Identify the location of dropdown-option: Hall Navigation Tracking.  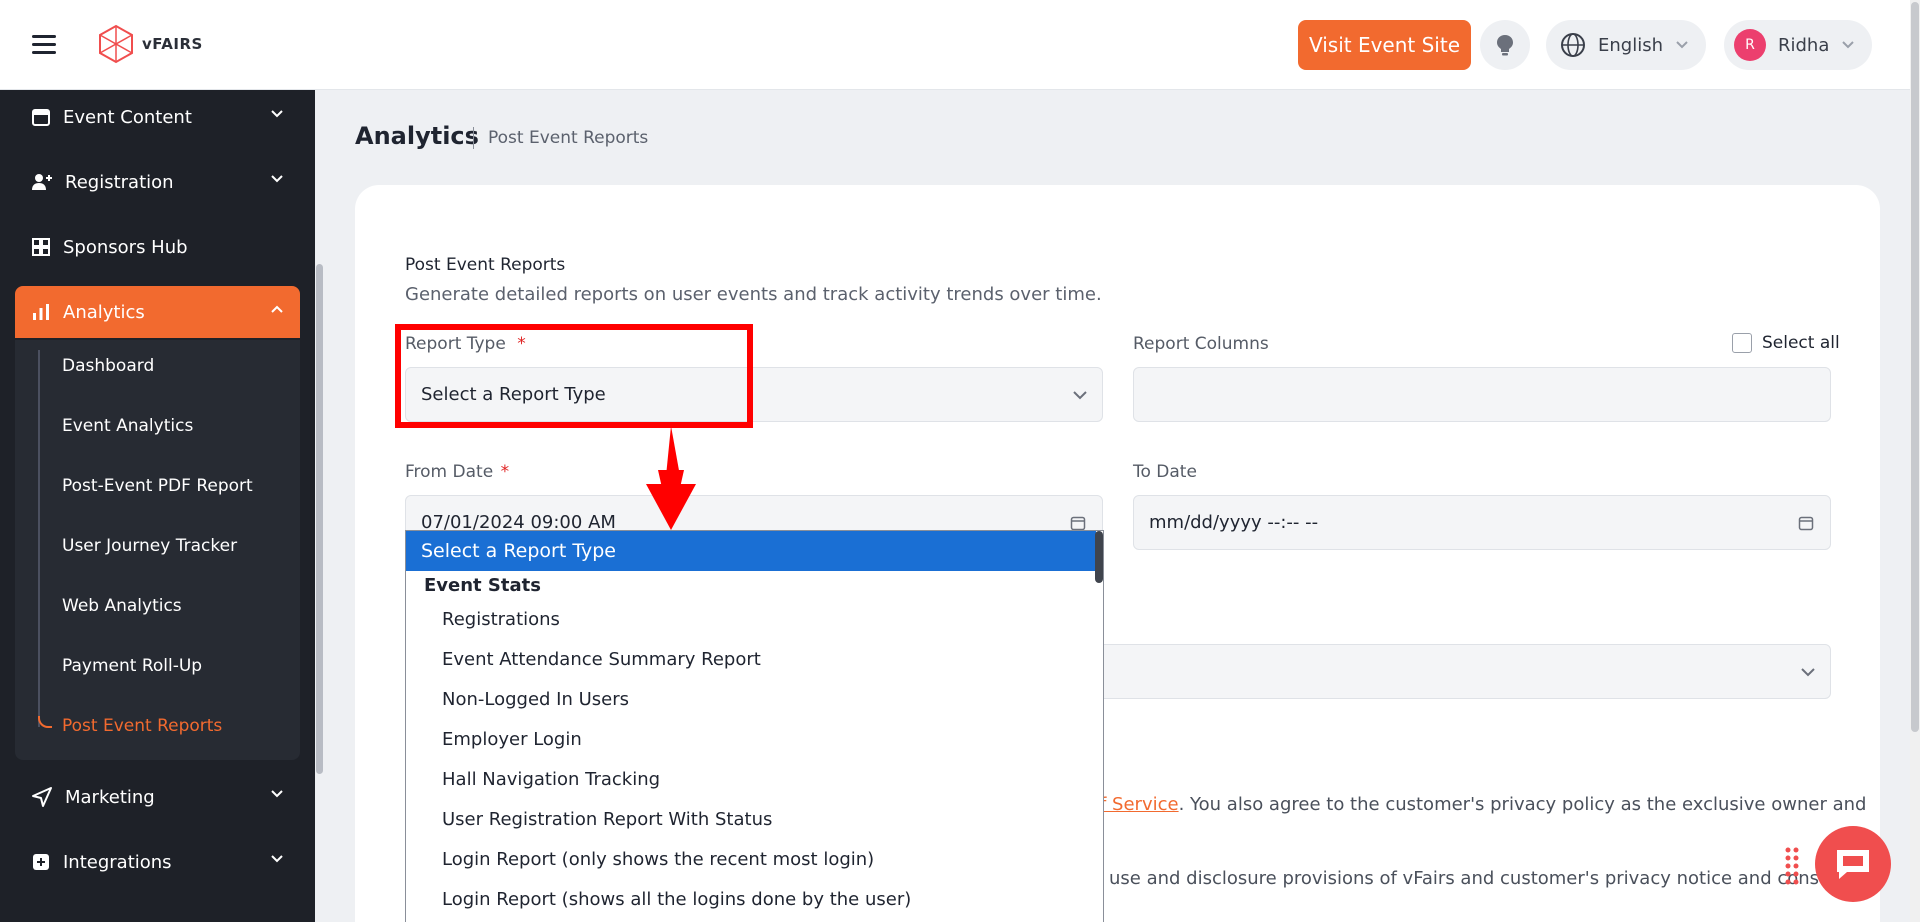
(751, 779).